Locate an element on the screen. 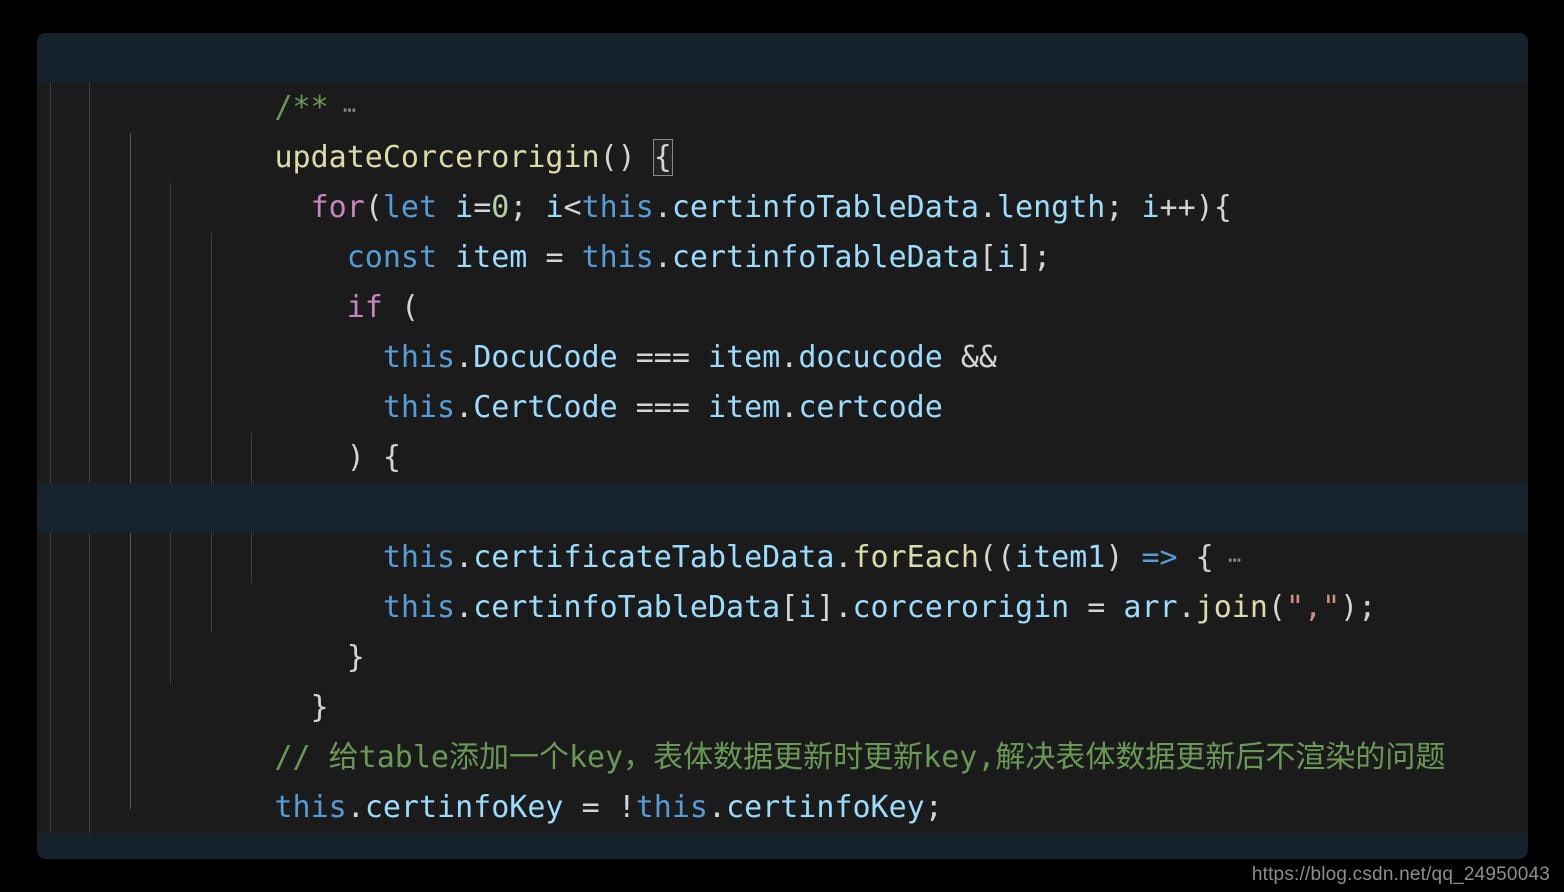 This screenshot has width=1564, height=892. code-line-5: if ( is located at coordinates (782, 279).